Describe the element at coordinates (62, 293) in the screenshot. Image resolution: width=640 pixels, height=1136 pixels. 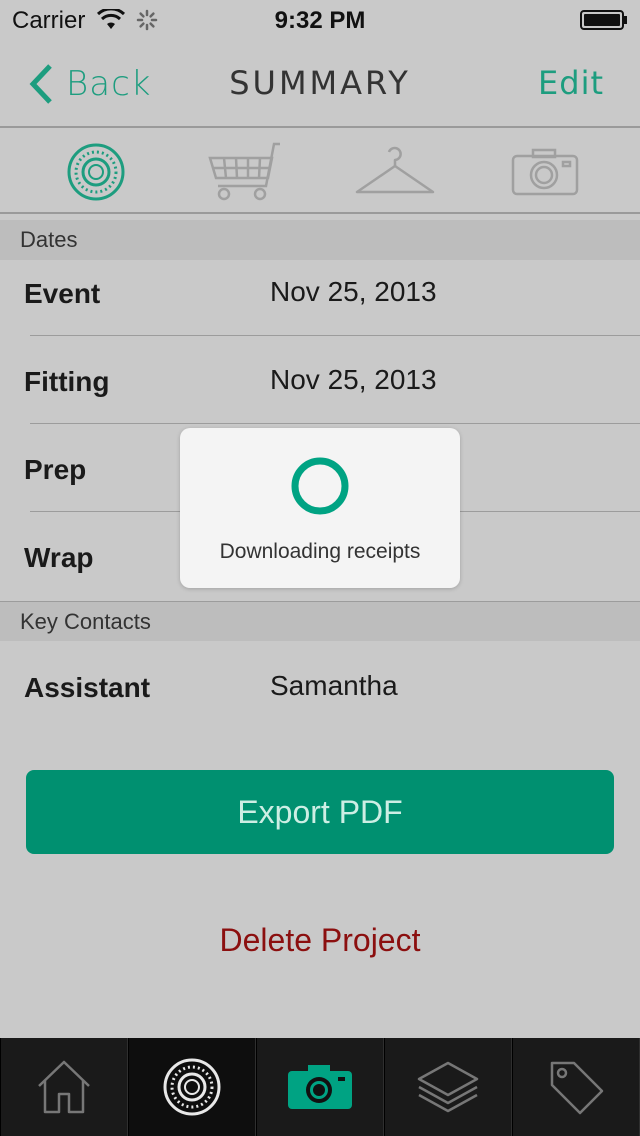
I see `row-label: Event` at that location.